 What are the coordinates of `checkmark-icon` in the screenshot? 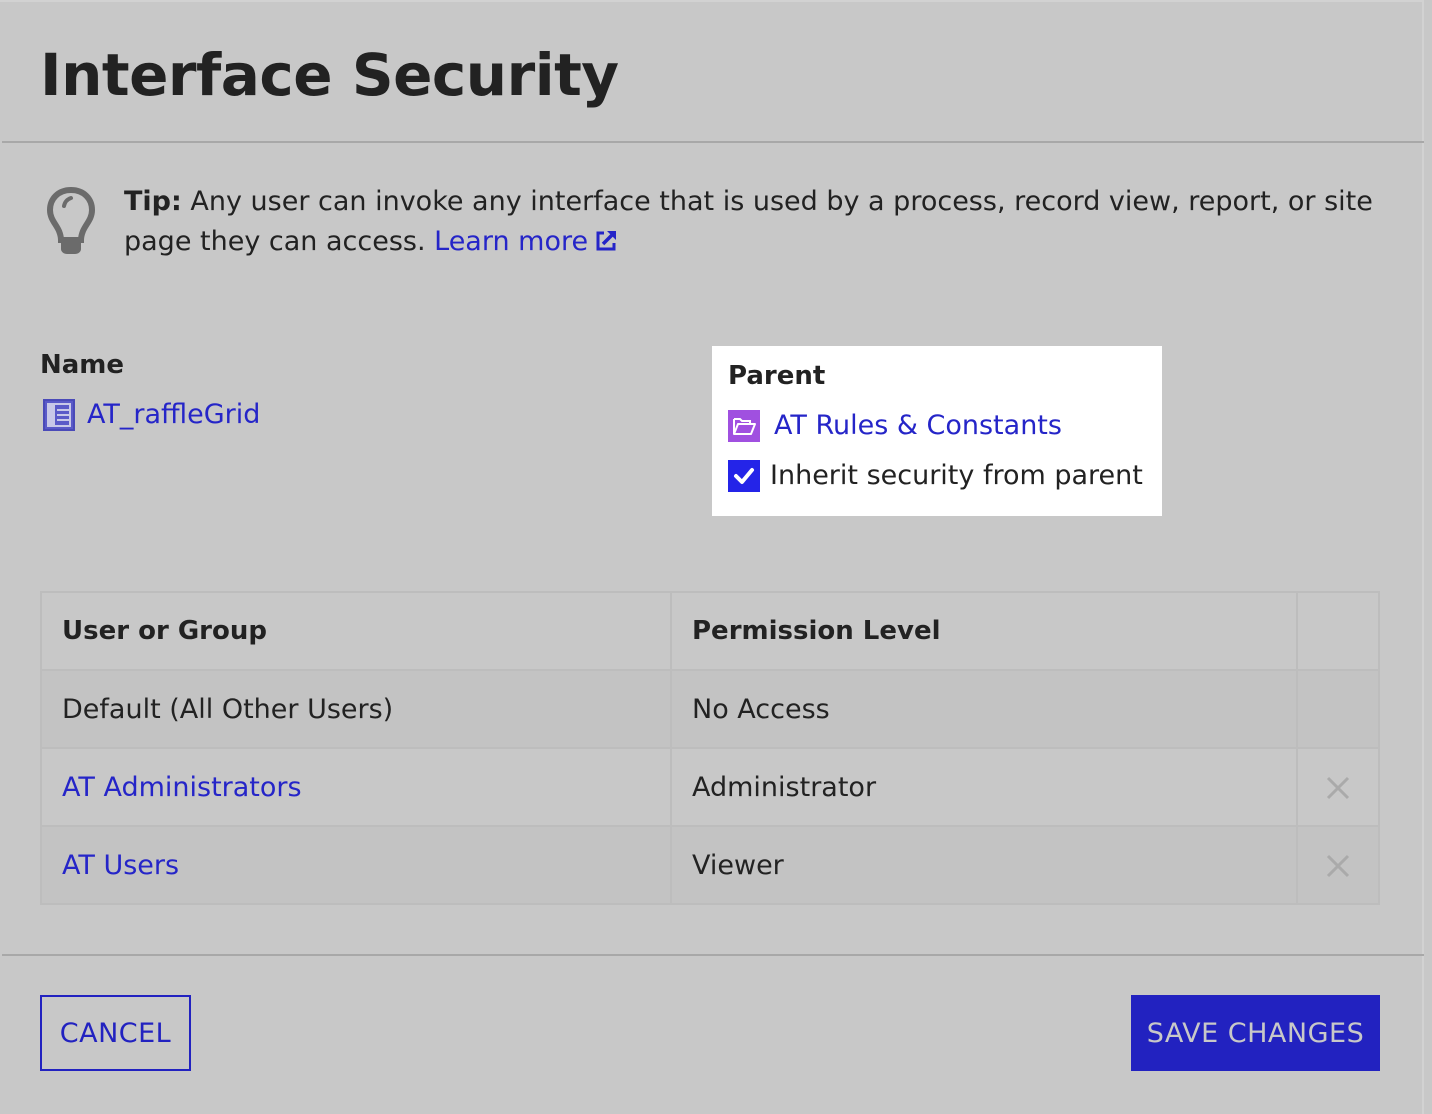 It's located at (744, 476).